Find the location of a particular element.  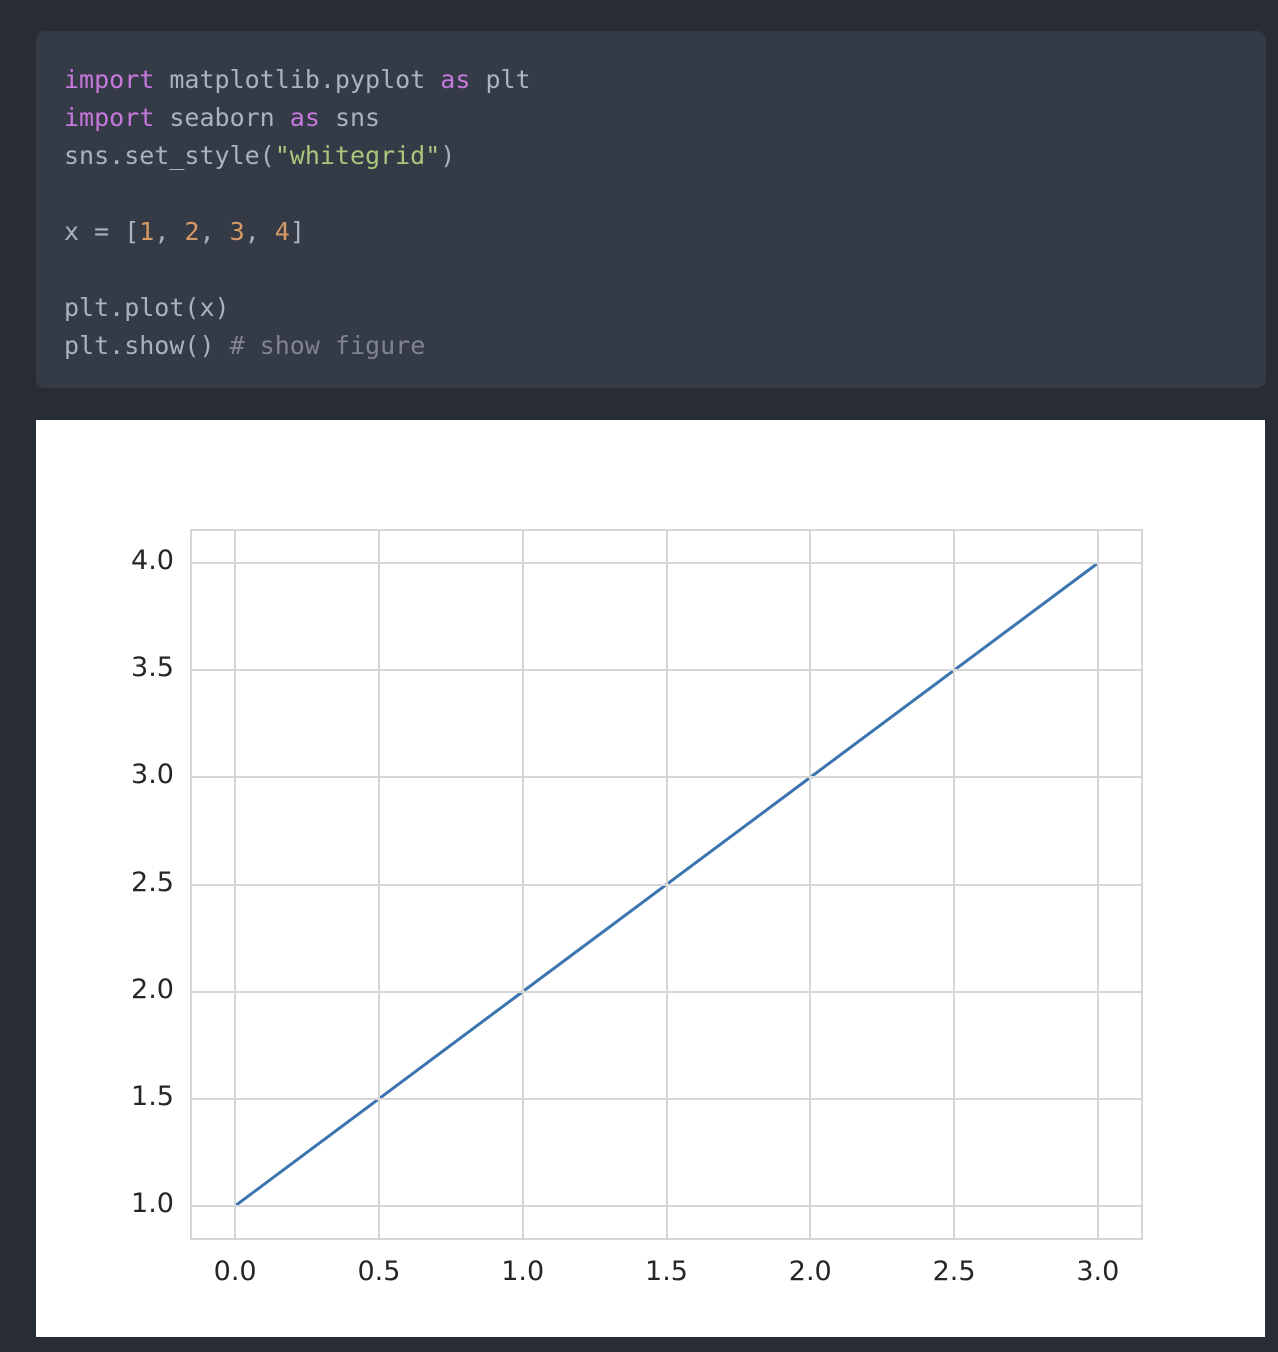

y-tick-label: 2.0 is located at coordinates (152, 989).